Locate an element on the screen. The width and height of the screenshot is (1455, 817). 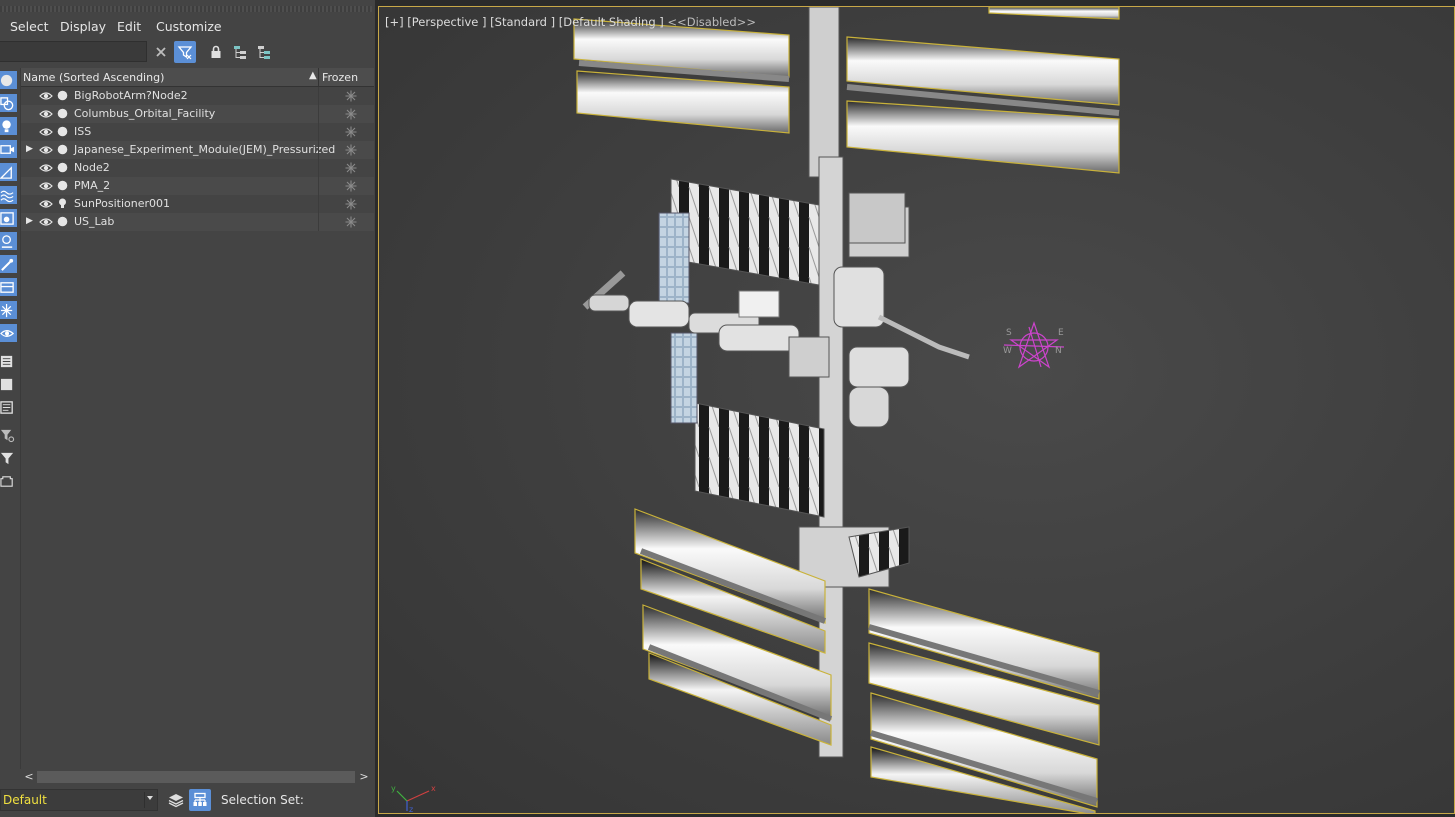
scroll-left-icon: < is located at coordinates (29, 777).